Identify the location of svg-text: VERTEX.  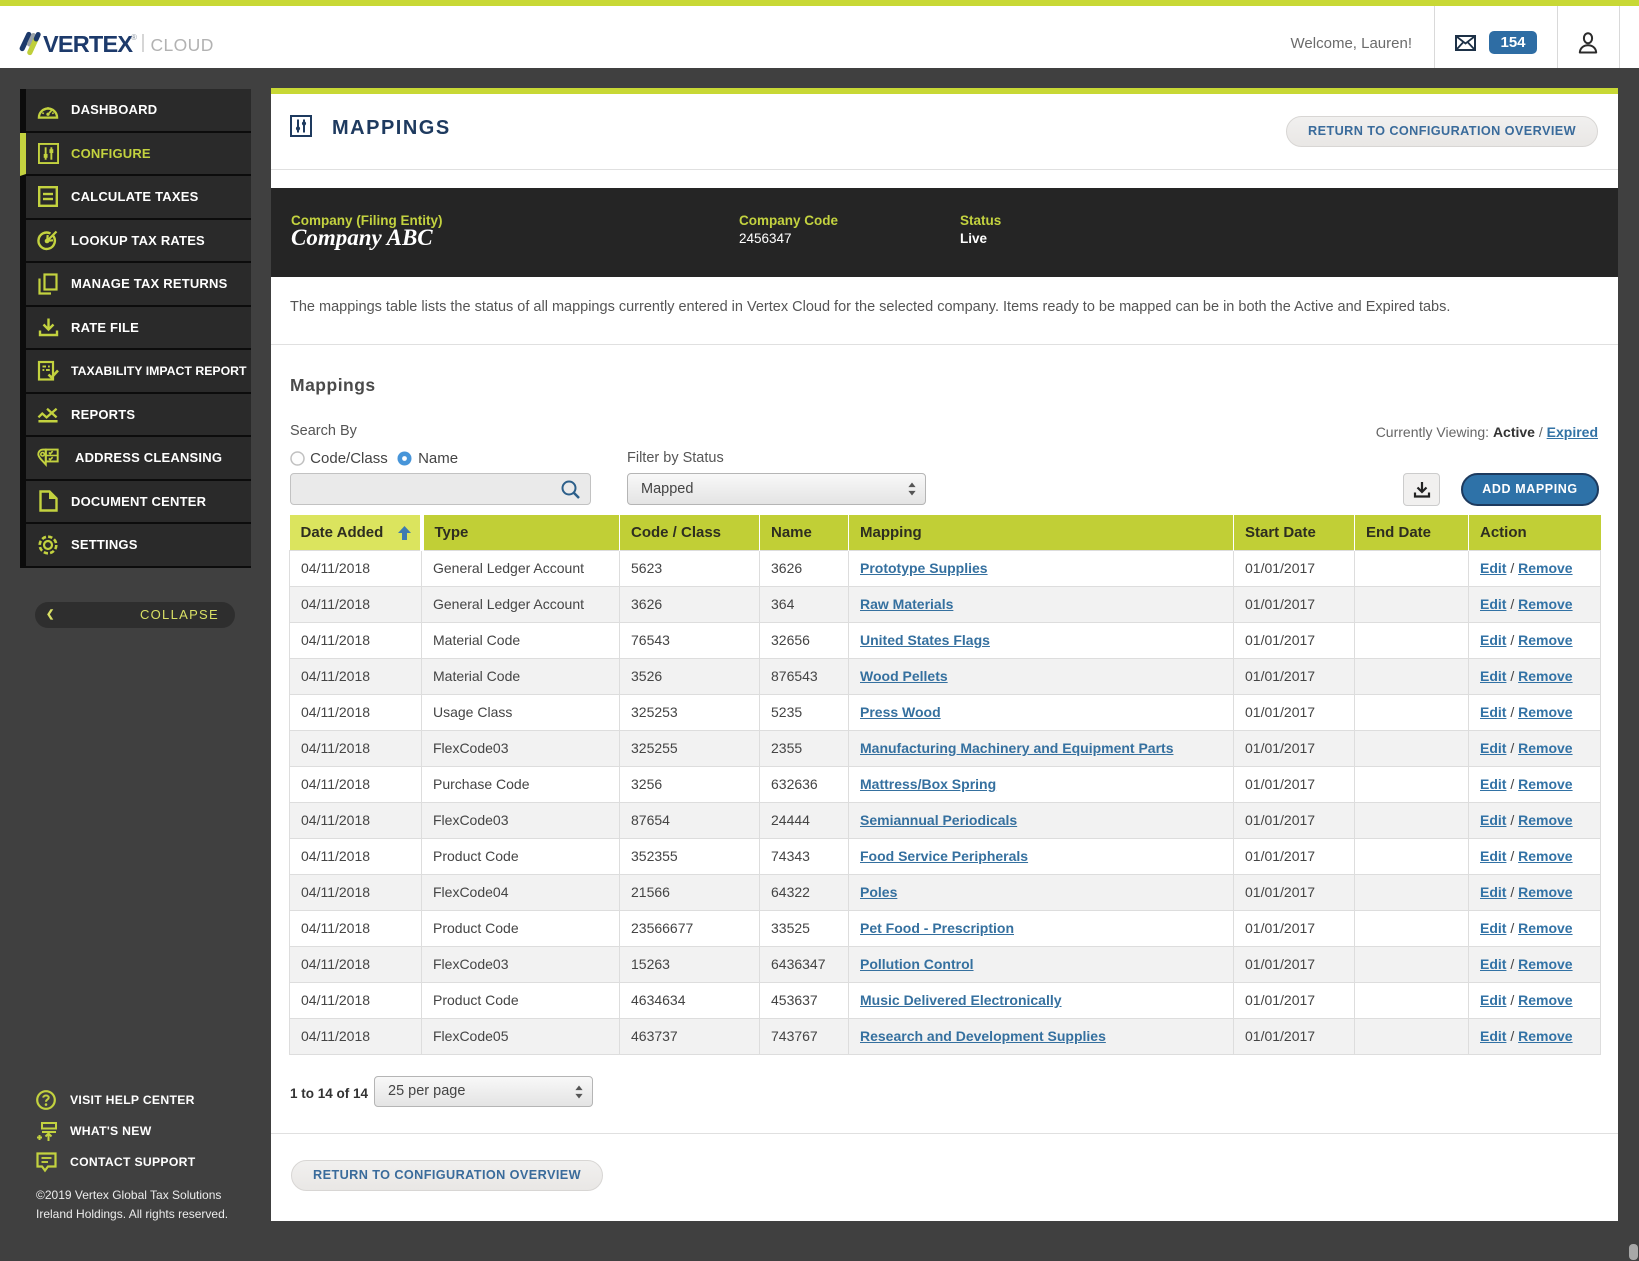
(88, 44).